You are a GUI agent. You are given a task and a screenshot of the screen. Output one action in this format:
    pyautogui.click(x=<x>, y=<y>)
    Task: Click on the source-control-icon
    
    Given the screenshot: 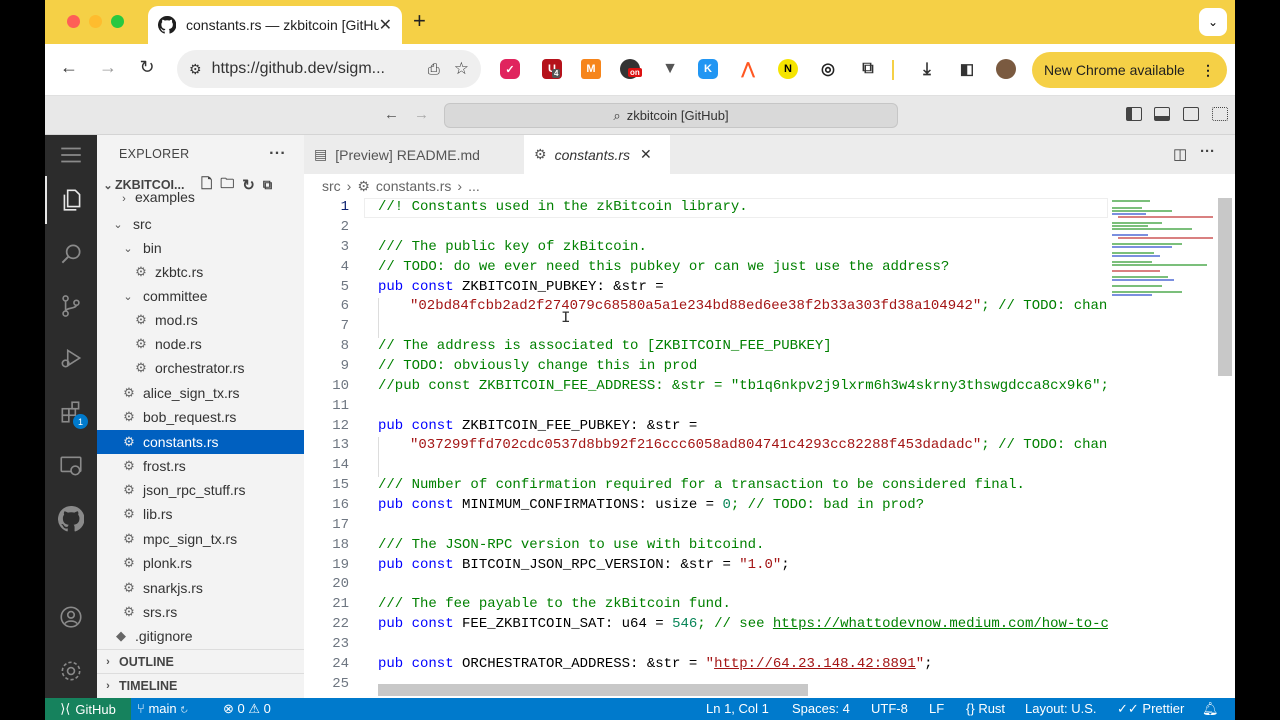 What is the action you would take?
    pyautogui.click(x=71, y=306)
    